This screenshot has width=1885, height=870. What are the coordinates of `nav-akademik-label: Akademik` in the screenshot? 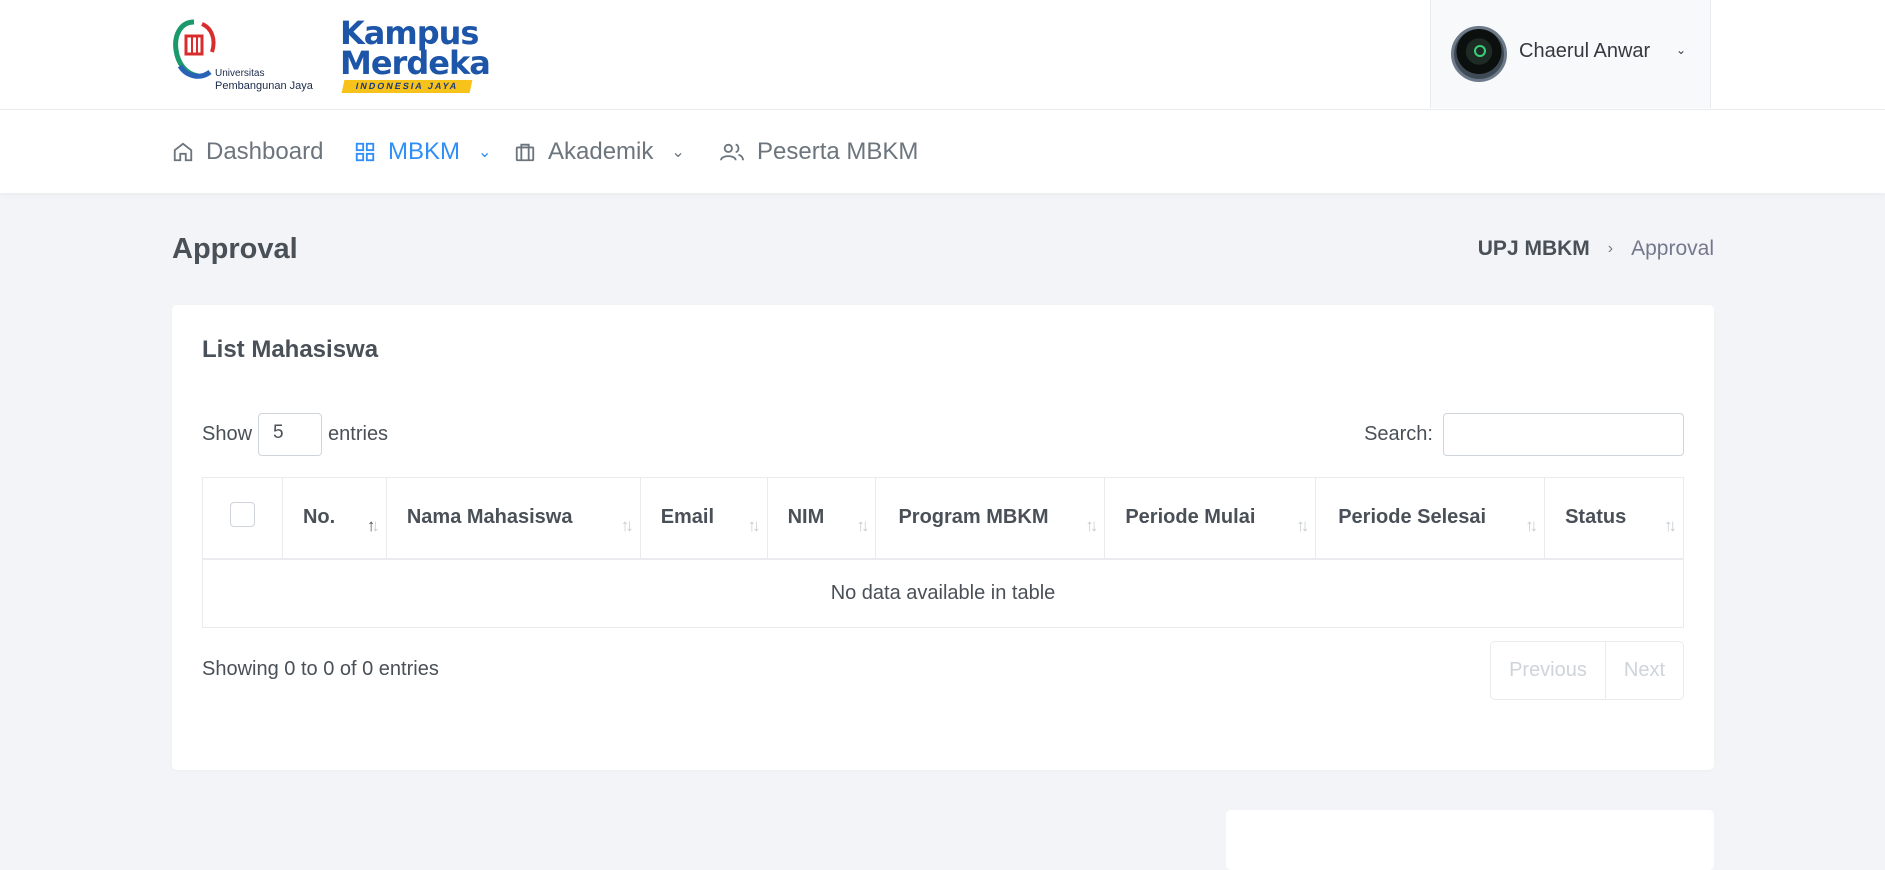 It's located at (601, 151).